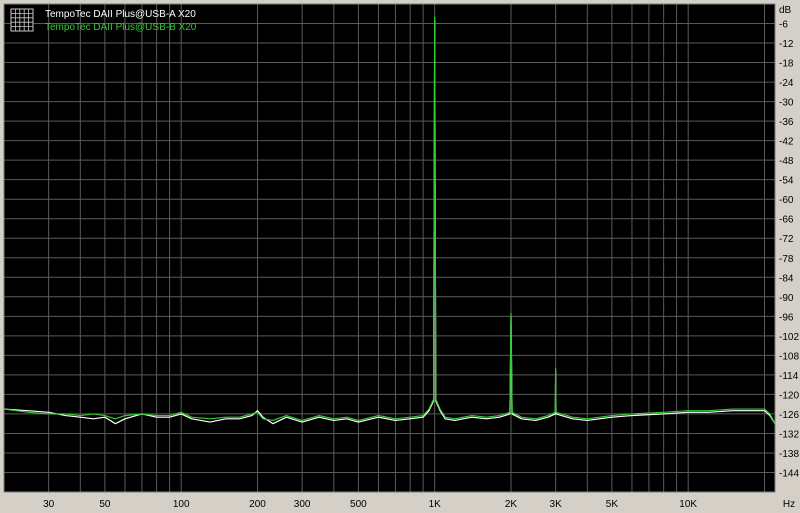 The width and height of the screenshot is (800, 513). Describe the element at coordinates (783, 25) in the screenshot. I see `y-tick-label: -6` at that location.